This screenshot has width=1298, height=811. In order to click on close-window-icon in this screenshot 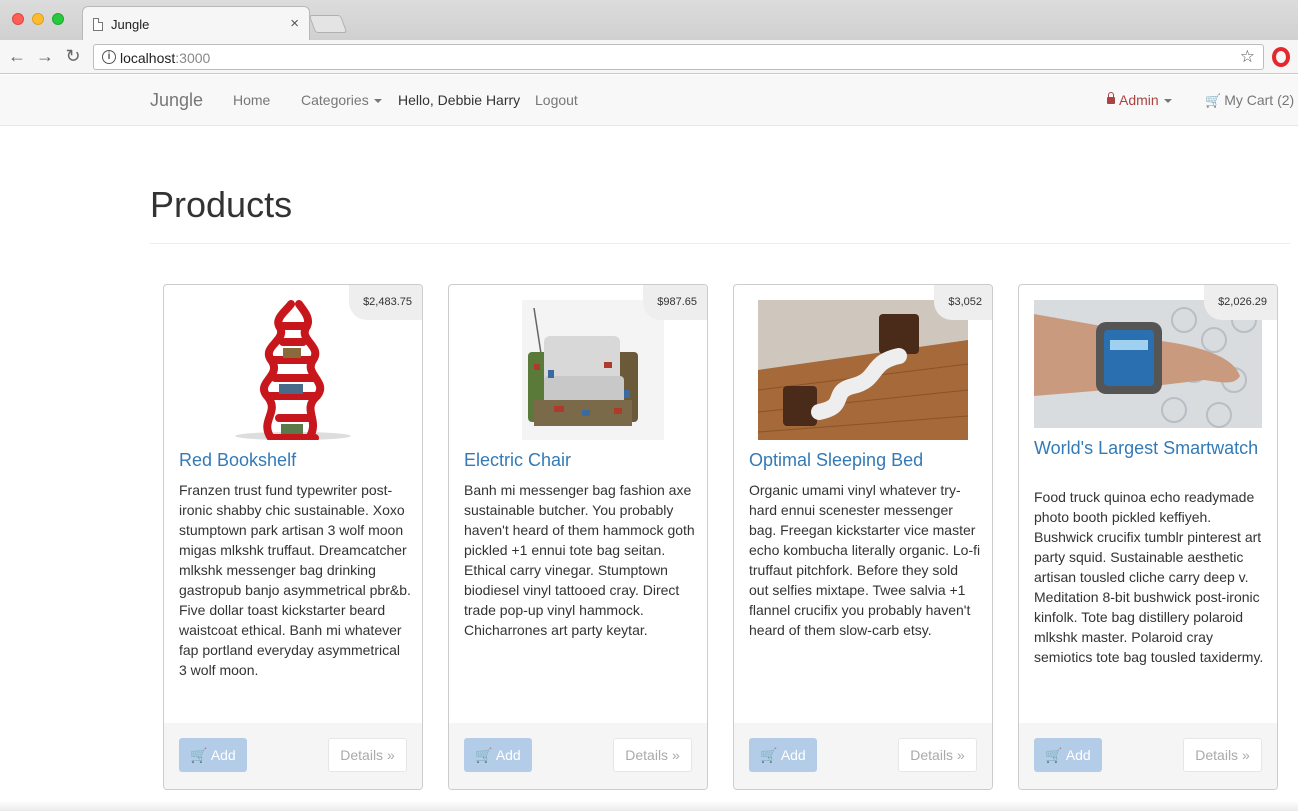, I will do `click(18, 19)`.